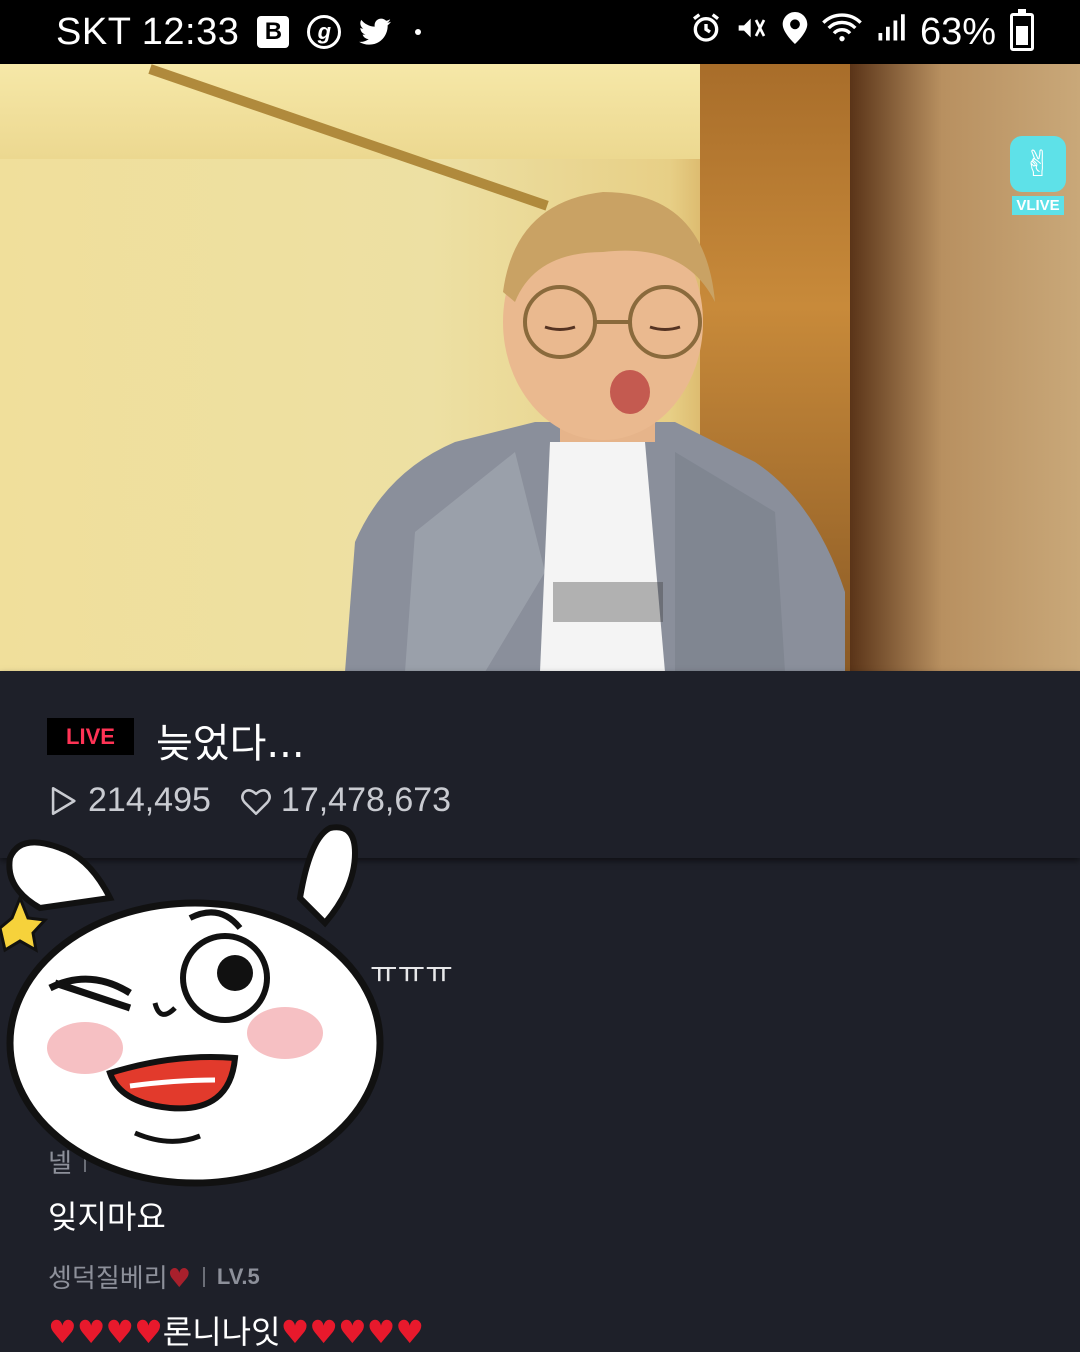 The image size is (1080, 1352). What do you see at coordinates (842, 32) in the screenshot?
I see `wifi-icon` at bounding box center [842, 32].